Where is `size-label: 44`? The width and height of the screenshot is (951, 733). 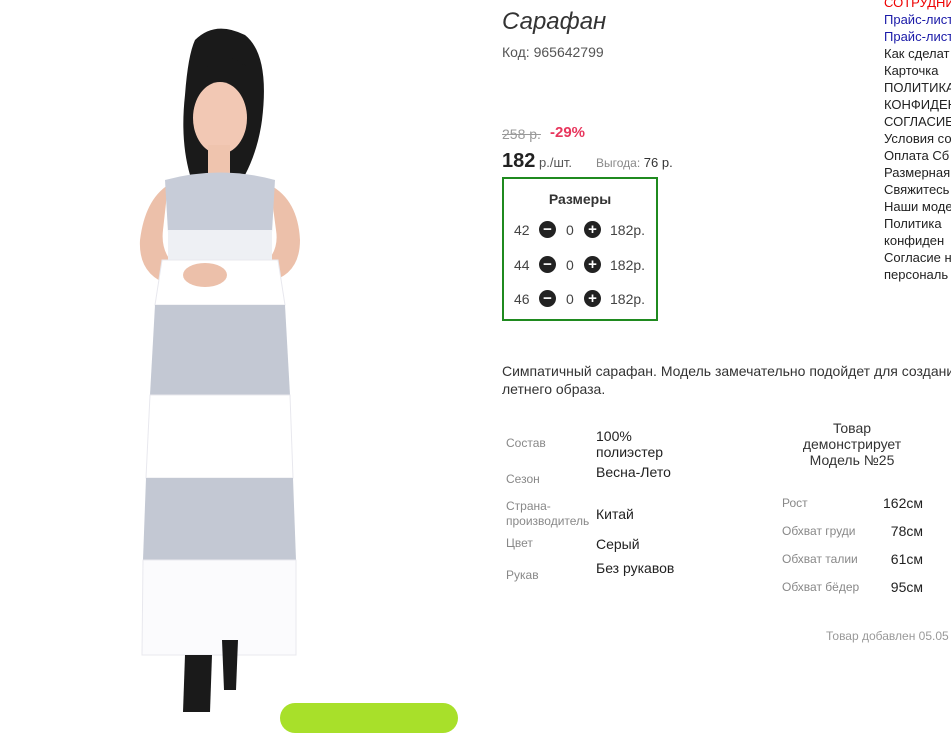 size-label: 44 is located at coordinates (522, 265).